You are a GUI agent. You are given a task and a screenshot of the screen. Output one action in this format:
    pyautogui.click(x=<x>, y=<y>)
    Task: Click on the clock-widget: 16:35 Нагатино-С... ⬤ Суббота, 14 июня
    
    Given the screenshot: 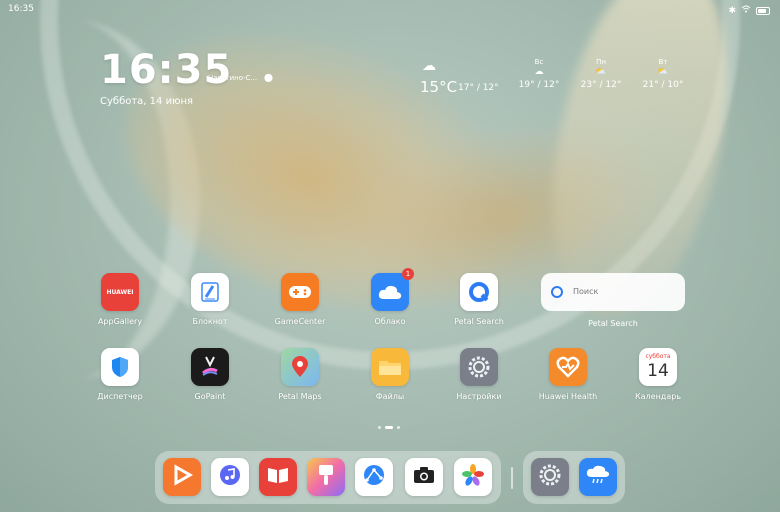 What is the action you would take?
    pyautogui.click(x=186, y=77)
    